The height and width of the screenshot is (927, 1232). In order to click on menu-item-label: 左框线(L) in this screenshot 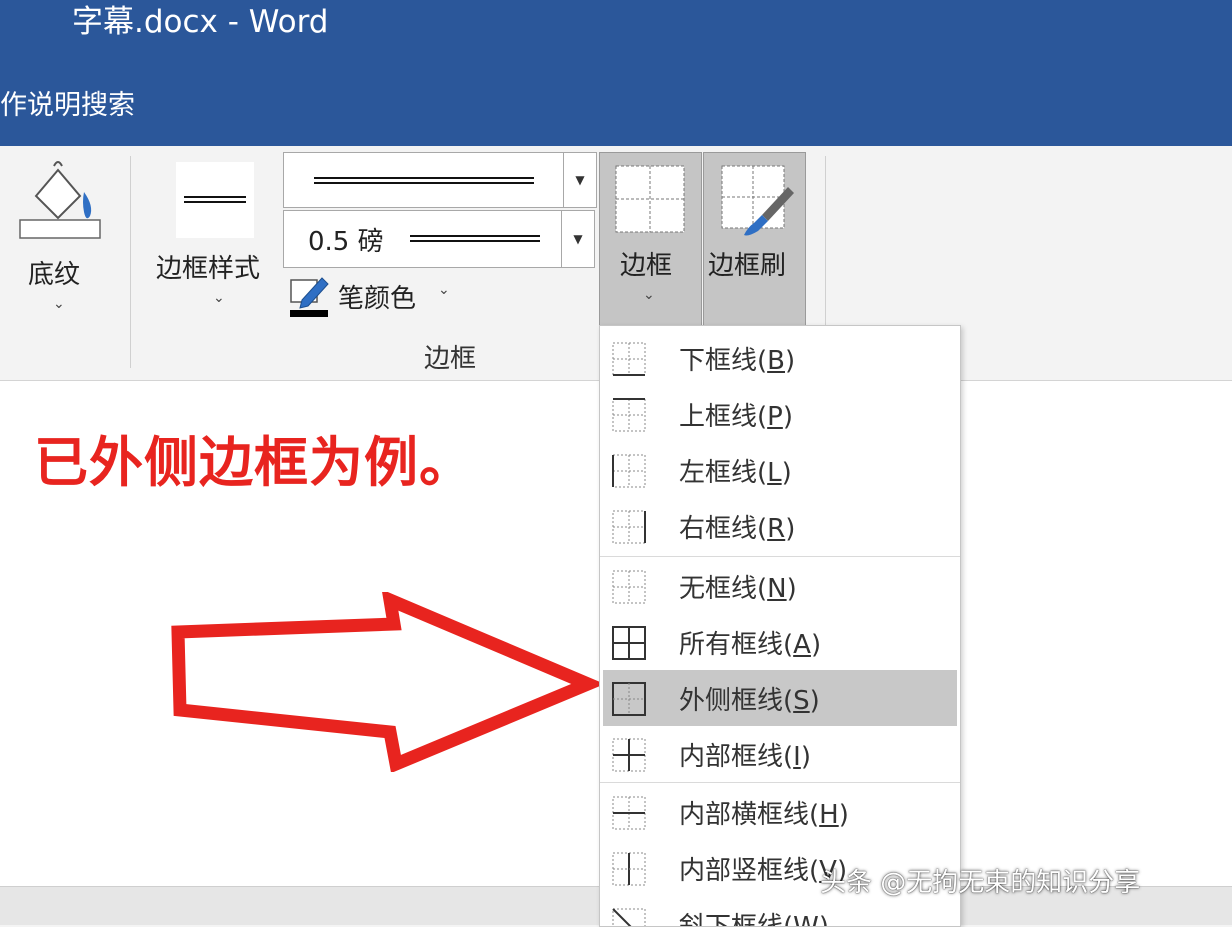, I will do `click(735, 473)`.